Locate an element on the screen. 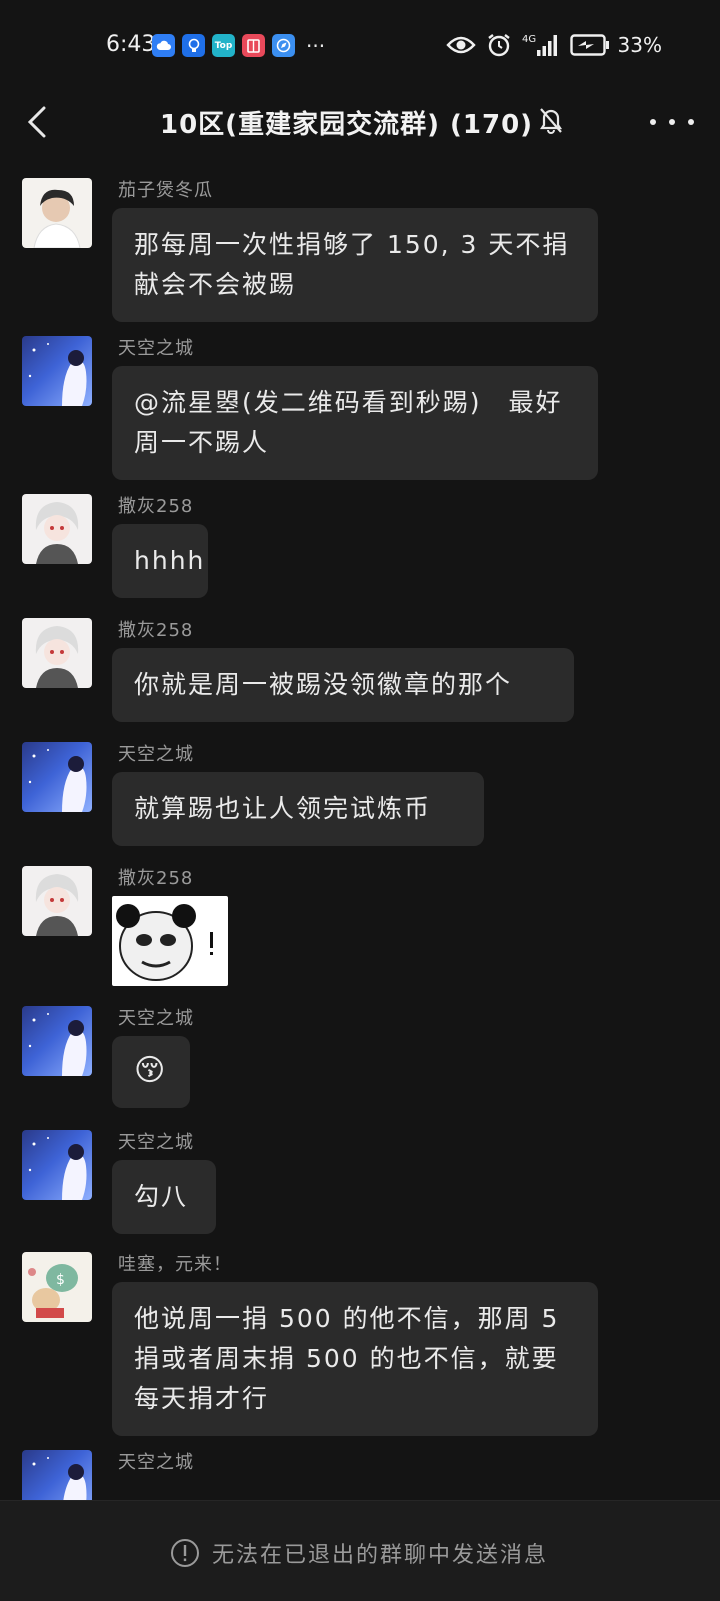  message-bubble: 勾八 is located at coordinates (164, 1197).